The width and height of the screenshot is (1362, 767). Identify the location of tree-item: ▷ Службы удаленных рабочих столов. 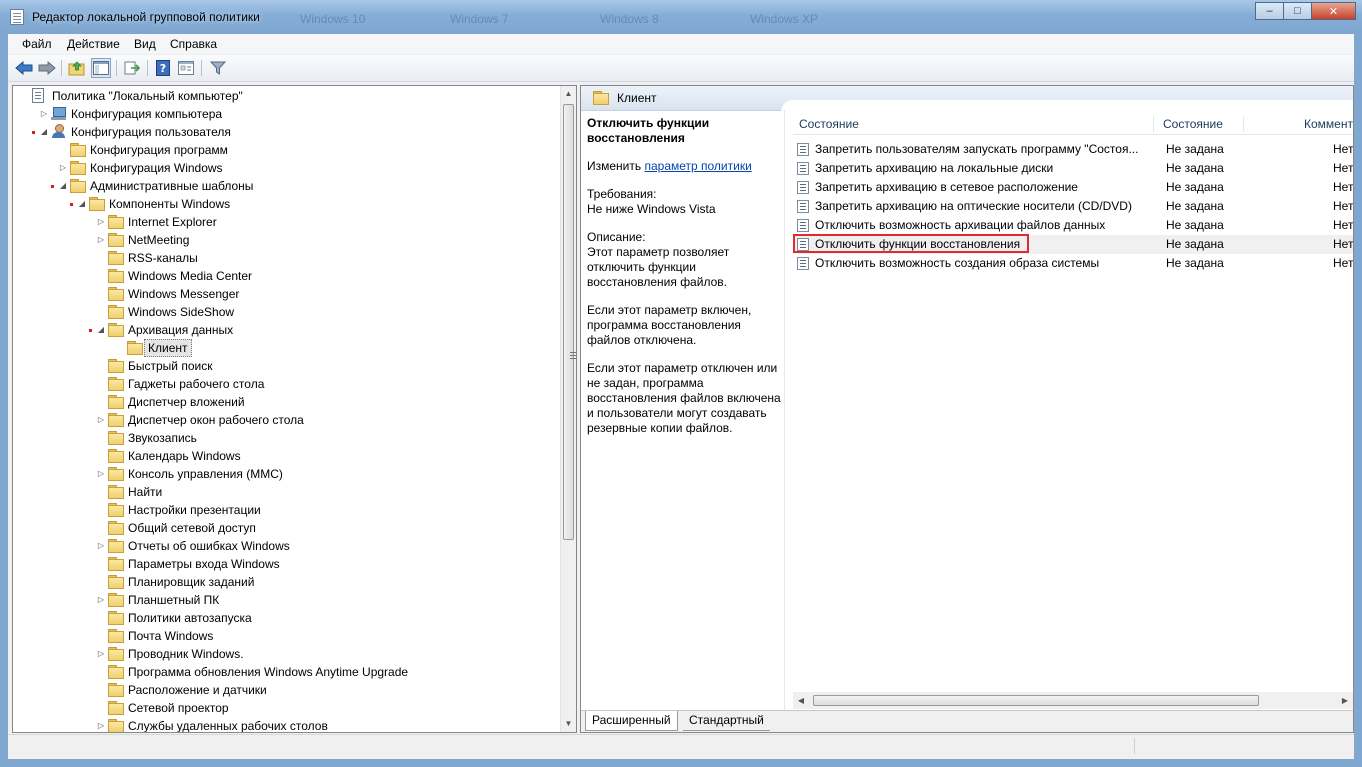
(285, 724).